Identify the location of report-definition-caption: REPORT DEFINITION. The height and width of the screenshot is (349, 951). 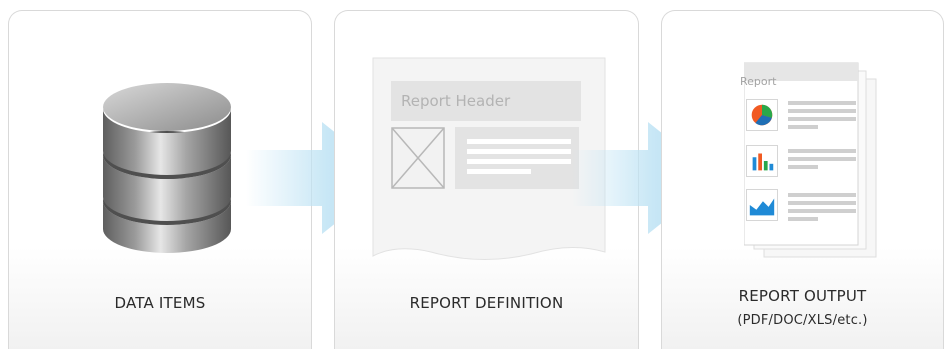
(486, 303).